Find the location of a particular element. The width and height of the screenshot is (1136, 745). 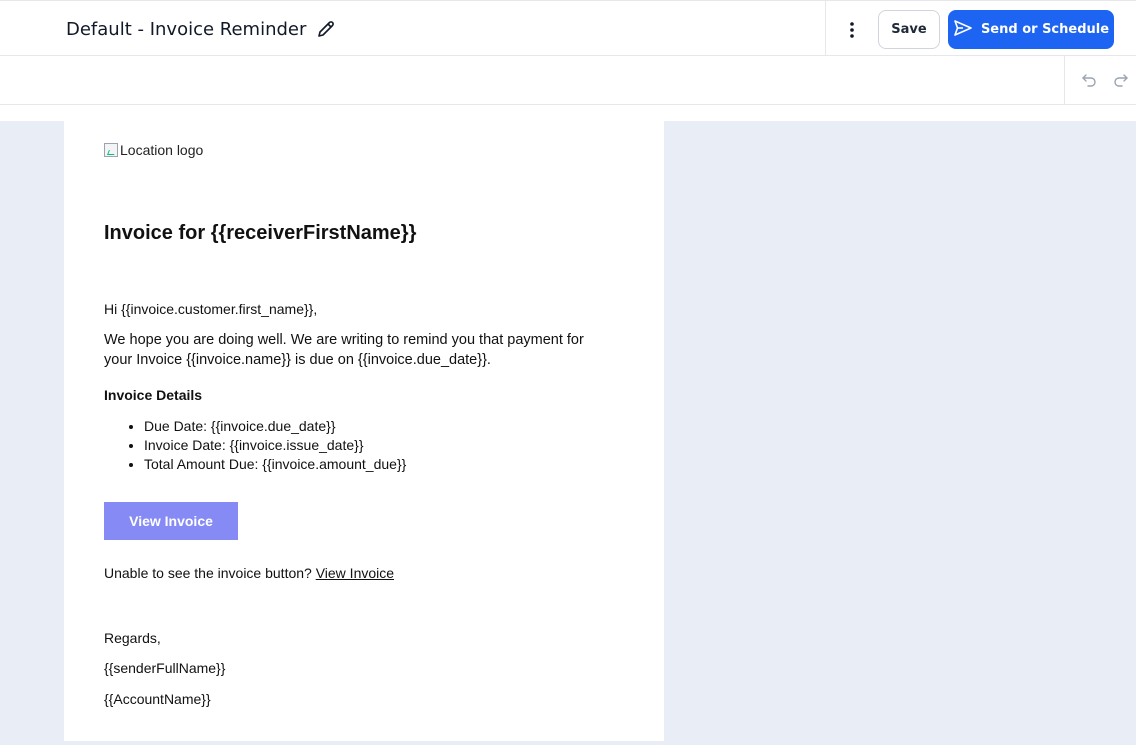

more-vertical-icon is located at coordinates (852, 30).